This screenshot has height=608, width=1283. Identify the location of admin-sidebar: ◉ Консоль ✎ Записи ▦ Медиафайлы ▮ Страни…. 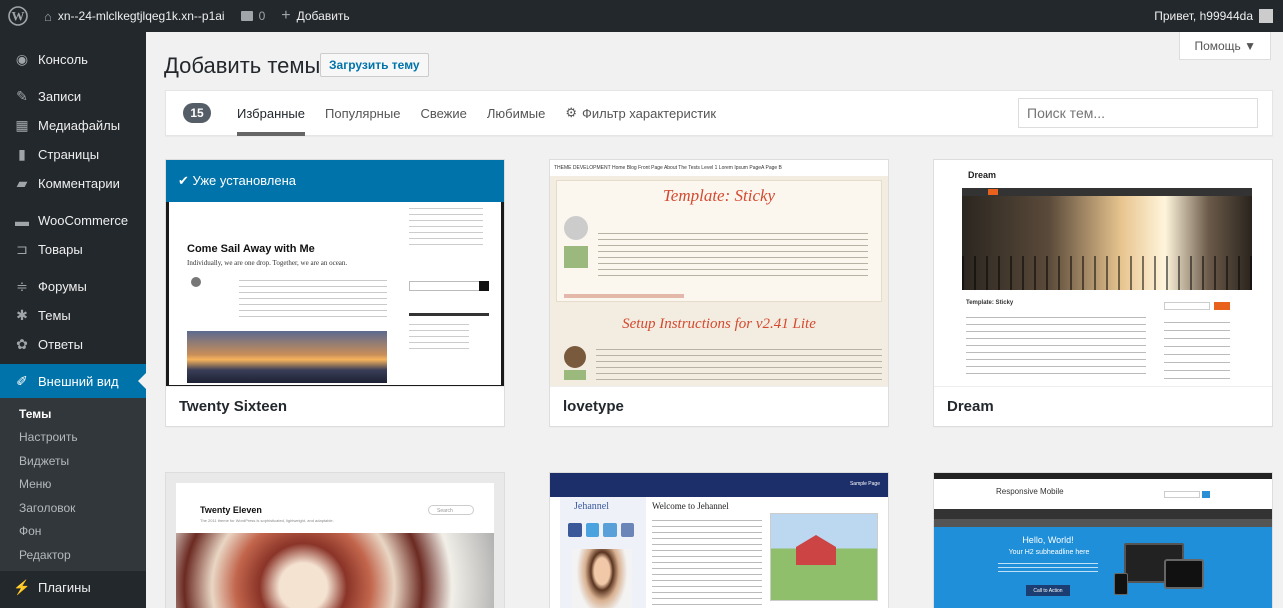
(73, 320).